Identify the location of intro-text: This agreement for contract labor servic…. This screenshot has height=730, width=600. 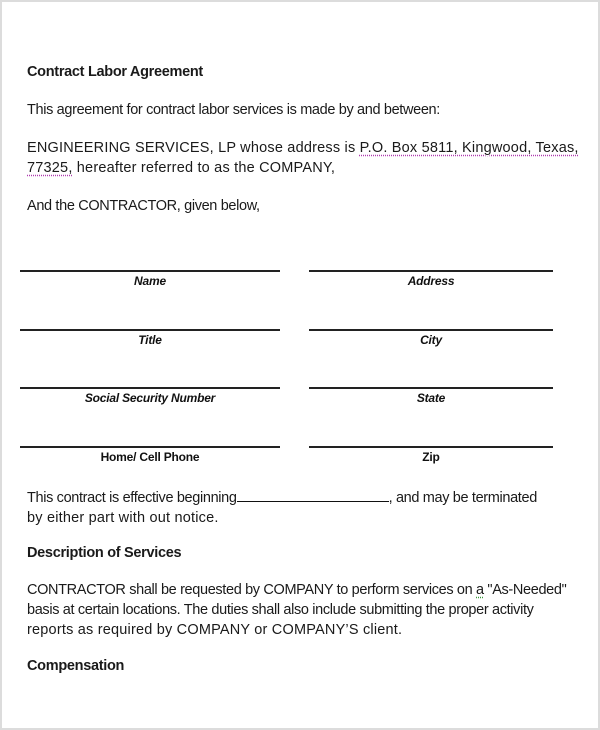
(233, 110).